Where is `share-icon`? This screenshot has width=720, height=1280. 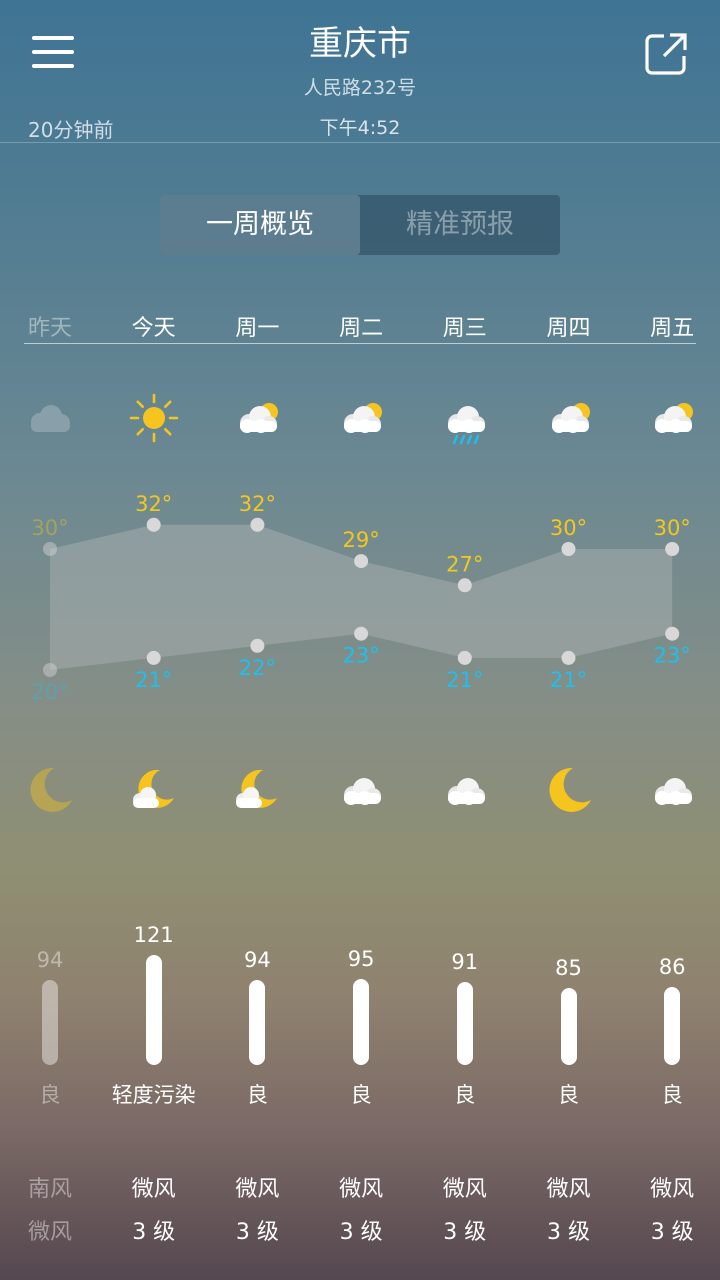
share-icon is located at coordinates (666, 54).